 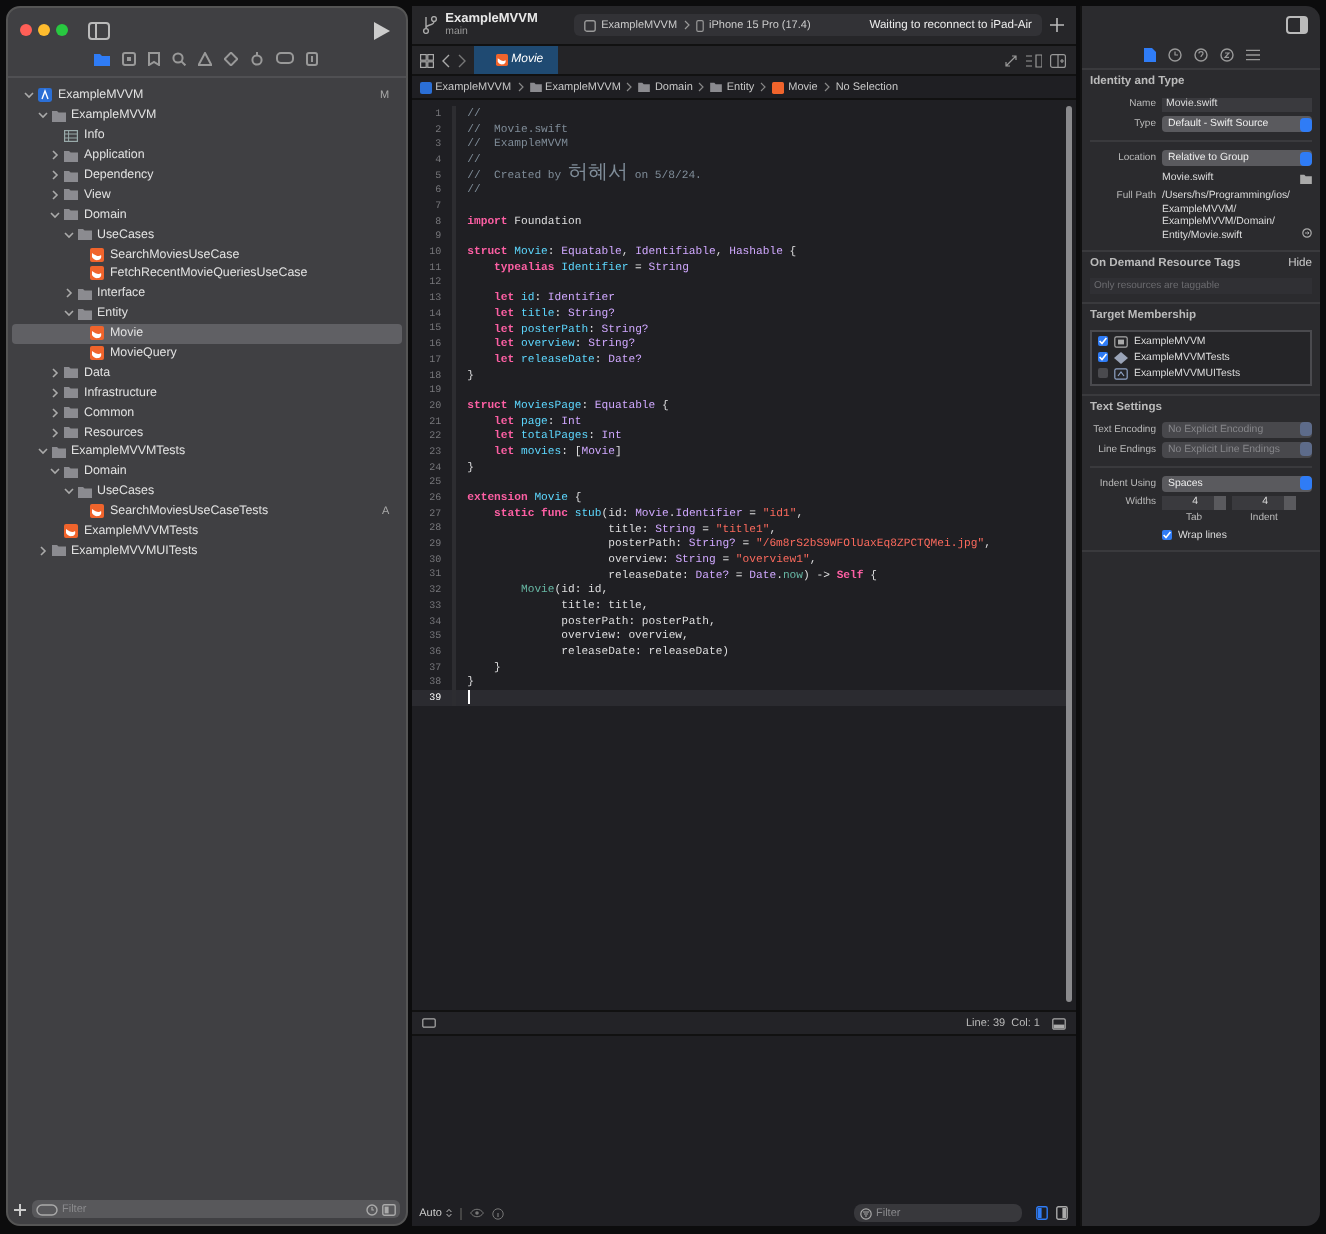 I want to click on help-icon, so click(x=1200, y=55).